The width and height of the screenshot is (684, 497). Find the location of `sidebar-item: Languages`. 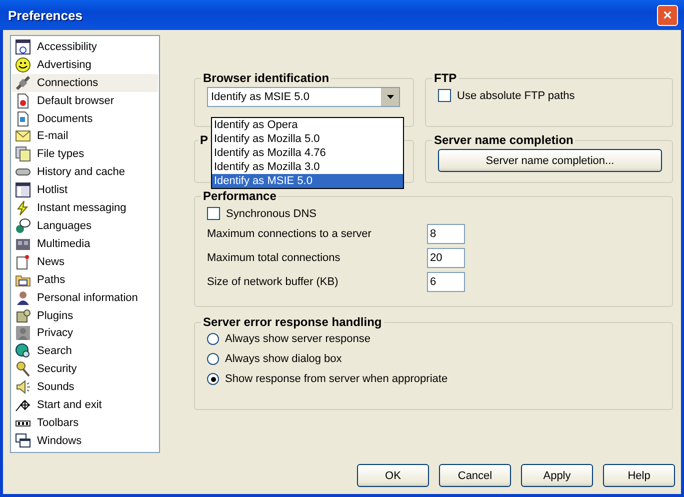

sidebar-item: Languages is located at coordinates (85, 226).